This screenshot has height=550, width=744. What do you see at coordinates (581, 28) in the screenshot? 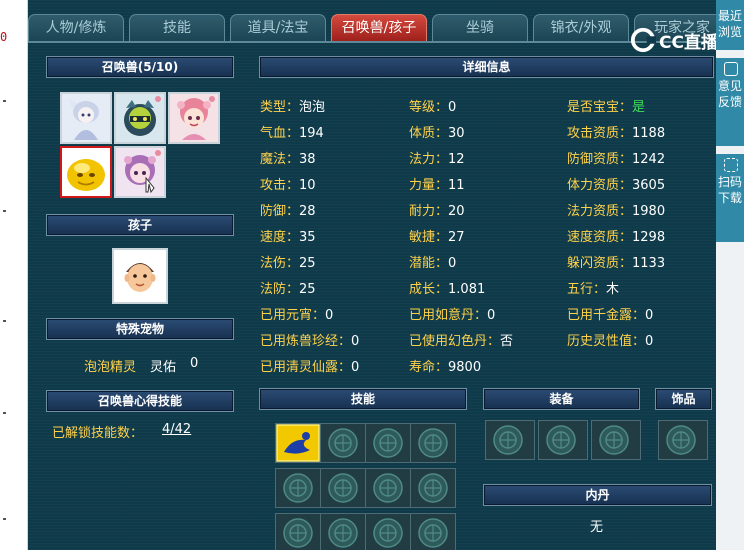
I see `tab-outfit: 锦衣/外观` at bounding box center [581, 28].